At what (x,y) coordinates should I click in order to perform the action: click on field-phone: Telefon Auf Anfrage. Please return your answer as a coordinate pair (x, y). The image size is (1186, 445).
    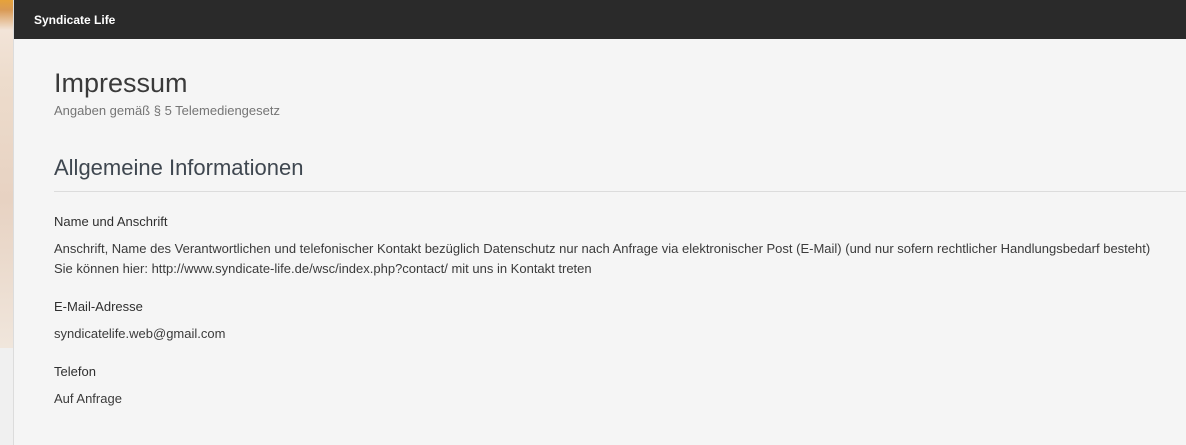
    Looking at the image, I should click on (620, 386).